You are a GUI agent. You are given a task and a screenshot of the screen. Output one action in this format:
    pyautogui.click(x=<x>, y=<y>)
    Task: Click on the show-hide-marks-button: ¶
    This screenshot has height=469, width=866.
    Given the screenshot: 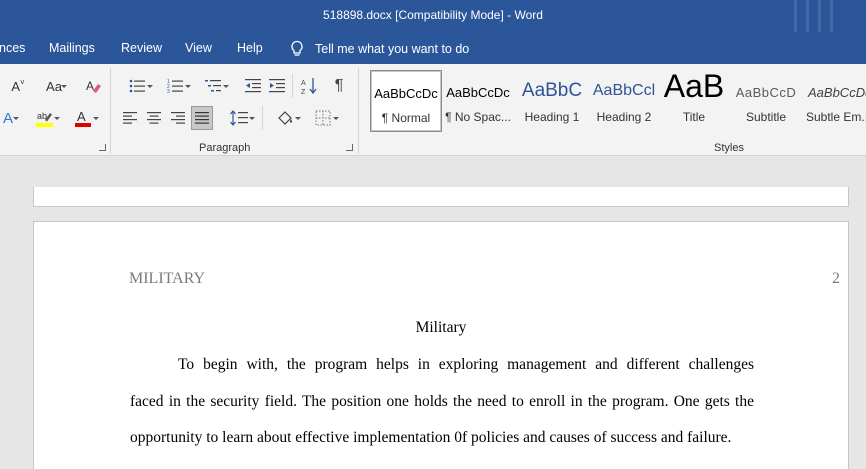 What is the action you would take?
    pyautogui.click(x=339, y=86)
    